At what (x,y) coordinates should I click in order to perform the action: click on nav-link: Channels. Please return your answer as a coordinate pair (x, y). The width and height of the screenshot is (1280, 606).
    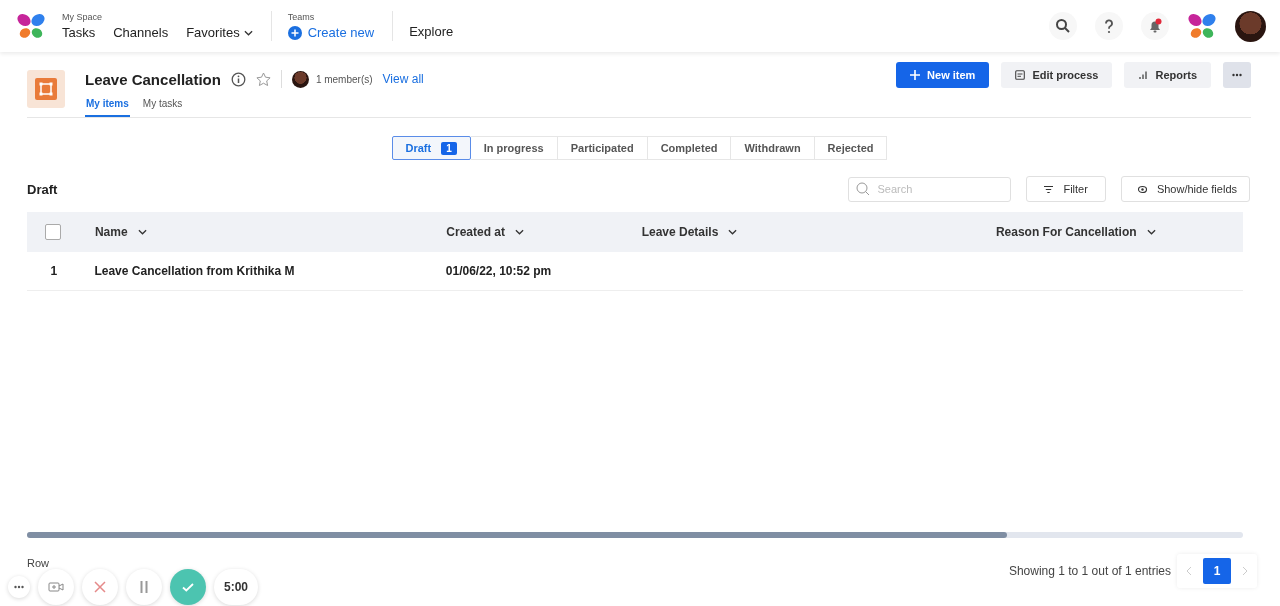
    Looking at the image, I should click on (141, 32).